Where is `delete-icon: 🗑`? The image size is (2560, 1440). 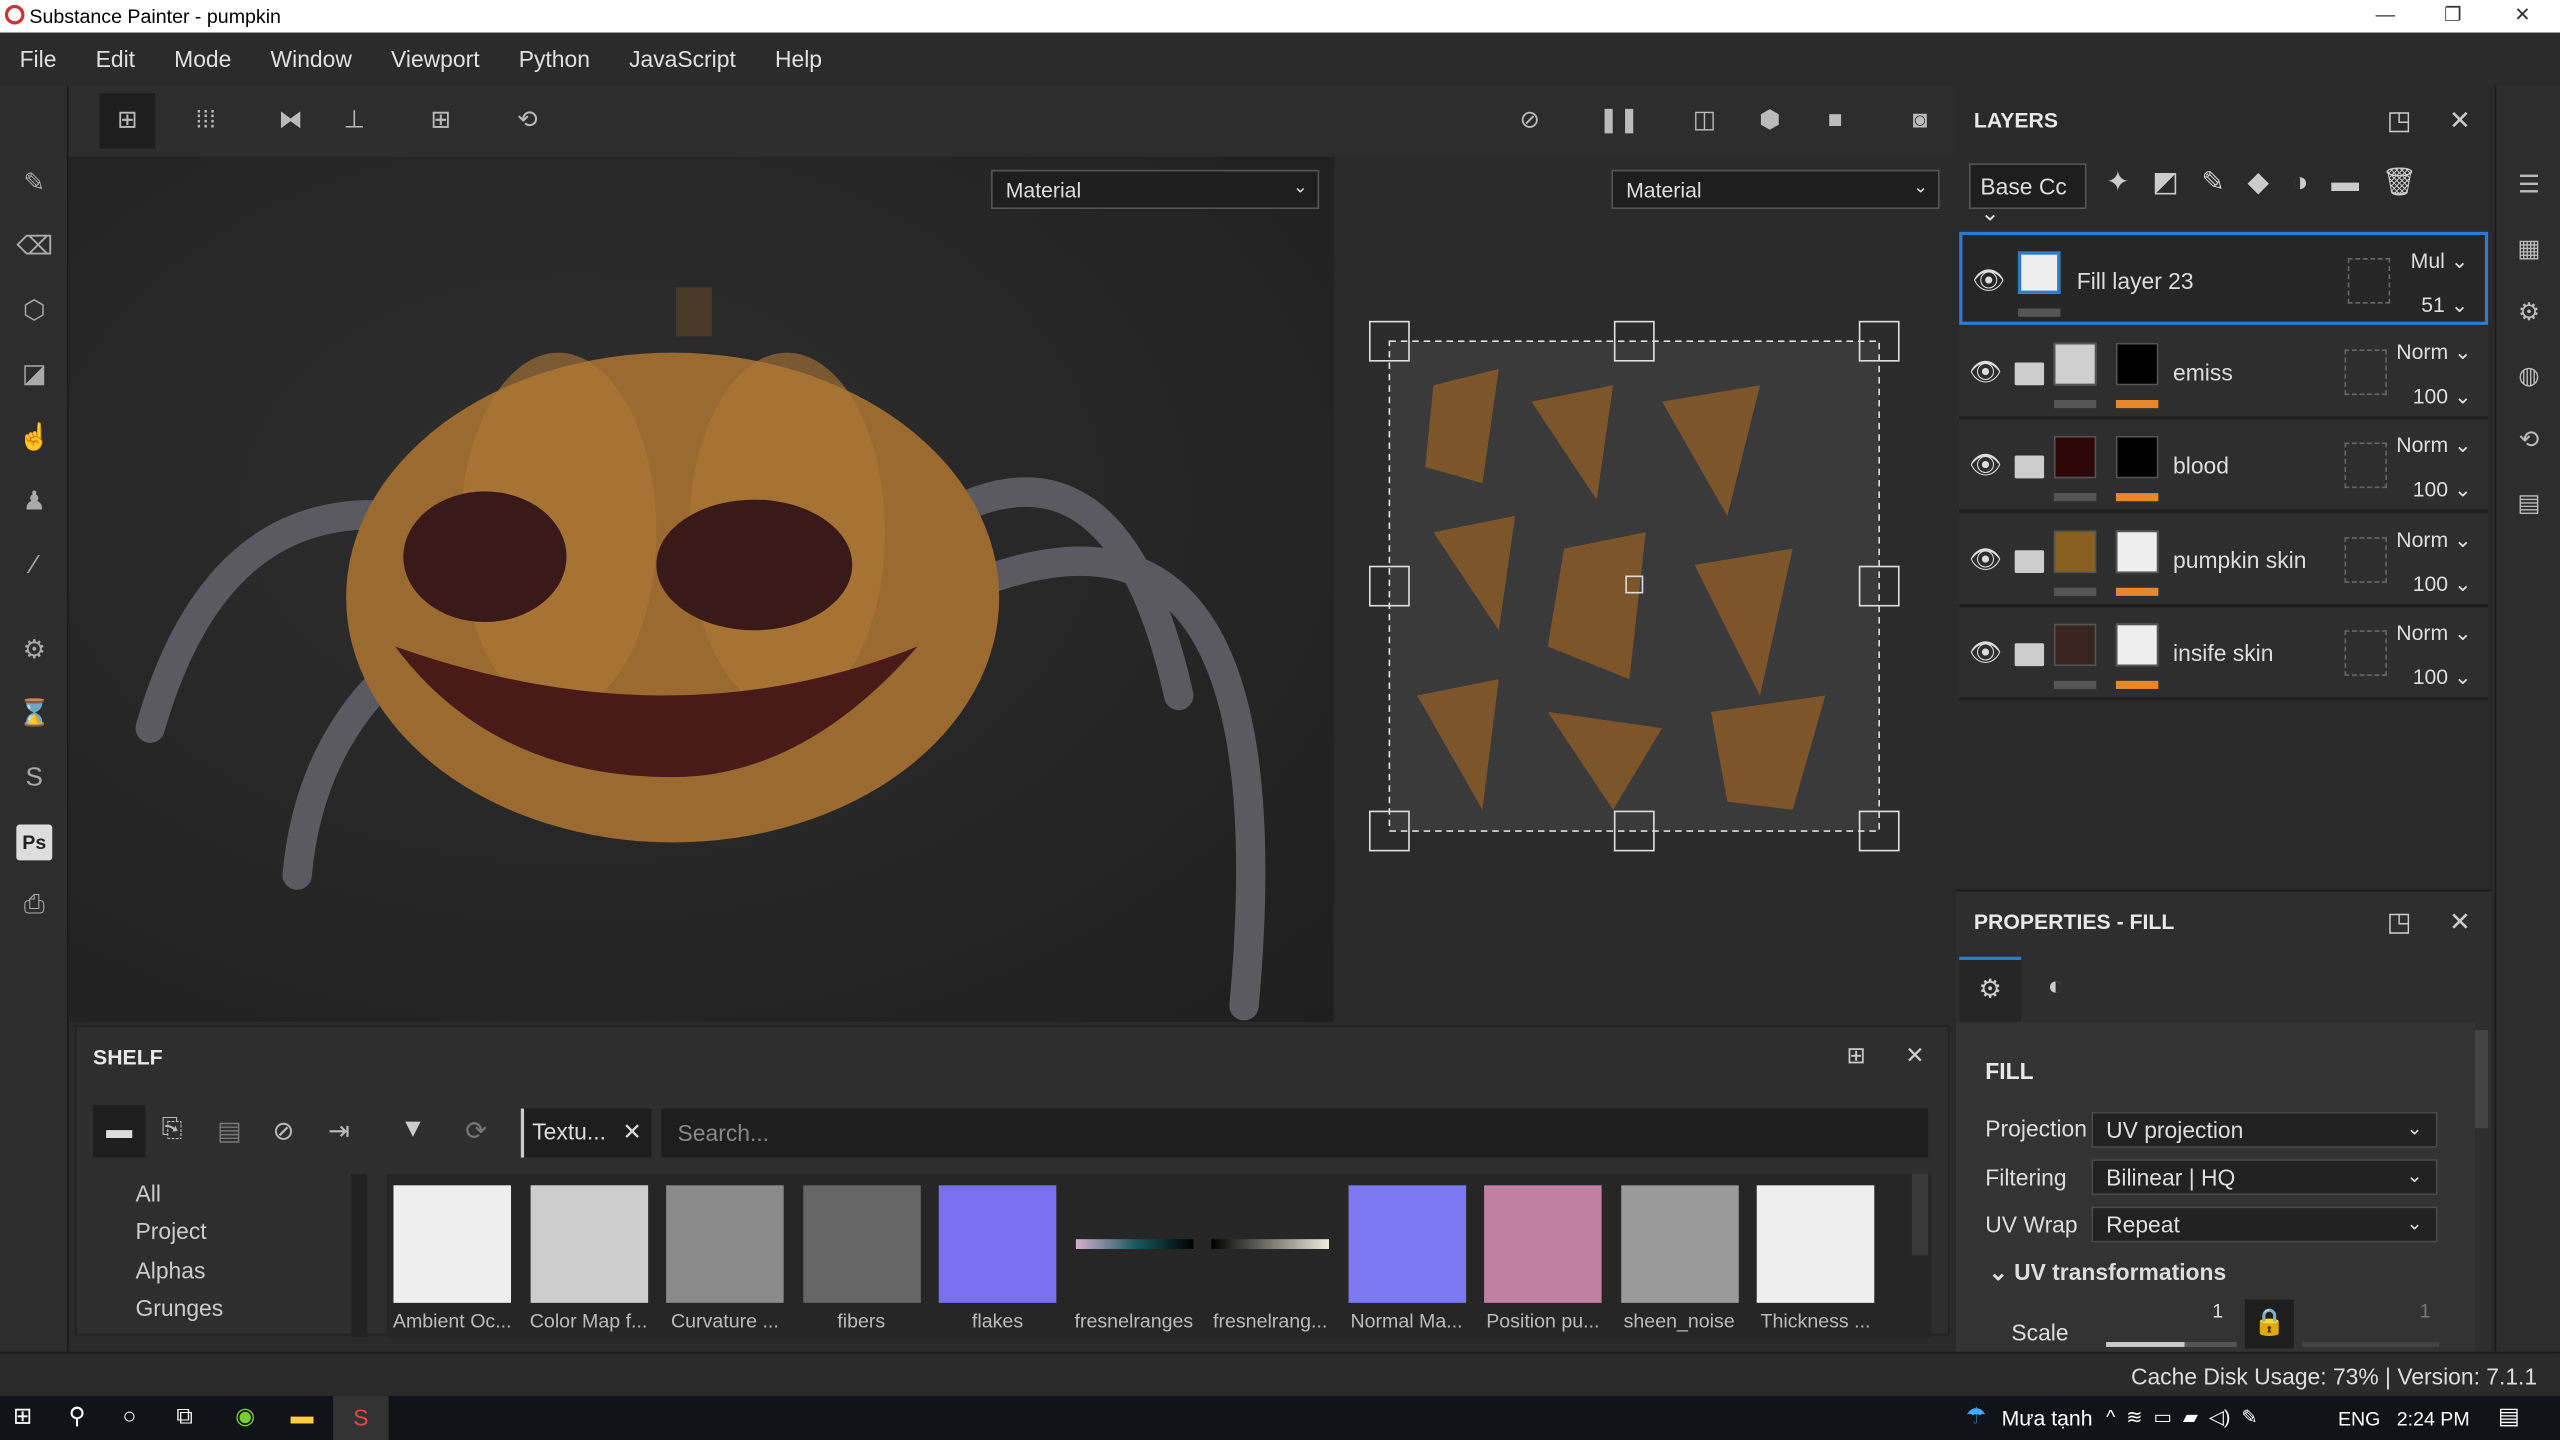 delete-icon: 🗑 is located at coordinates (2411, 182).